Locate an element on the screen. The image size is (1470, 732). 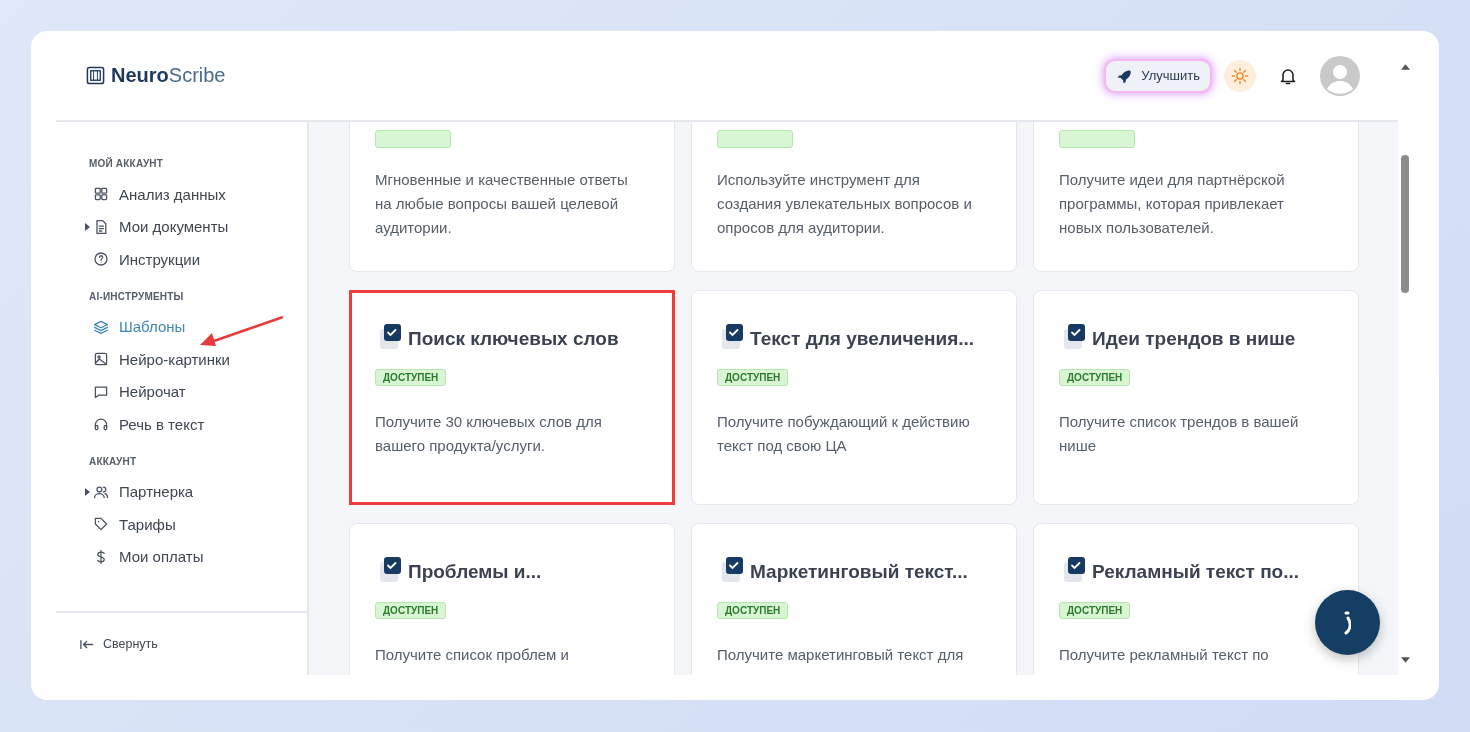
template-card: Мгновенные и качественные ответы на любые вопросы вашей целевой аудитории. is located at coordinates (512, 197).